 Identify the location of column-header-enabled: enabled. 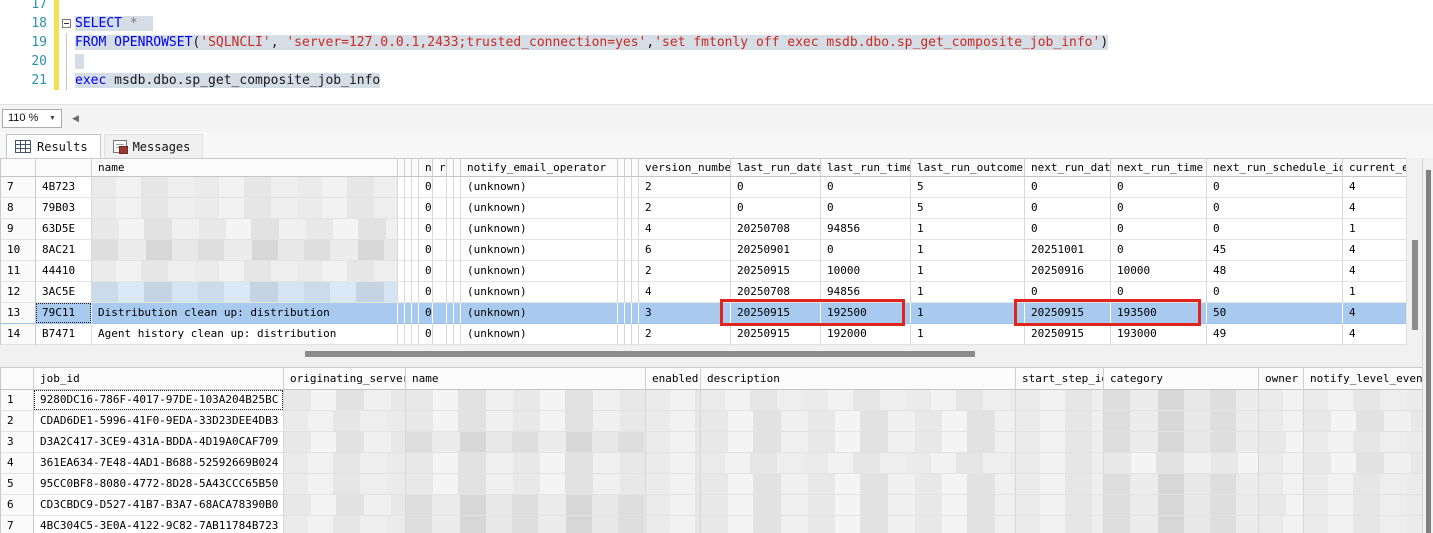
(673, 379).